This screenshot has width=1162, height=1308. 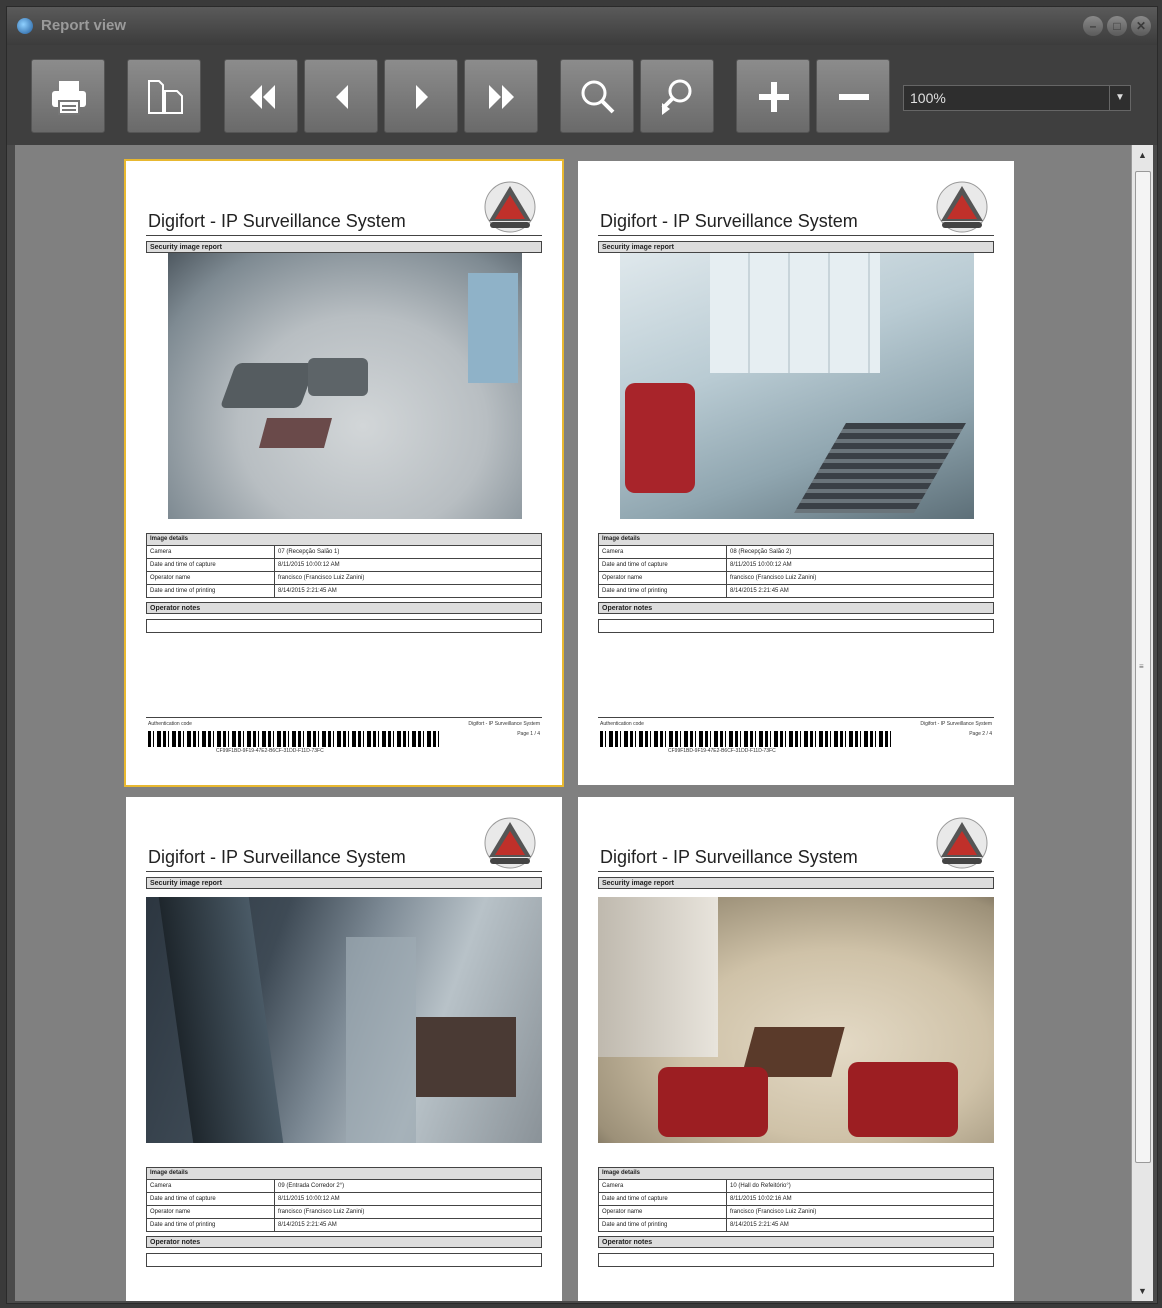 What do you see at coordinates (309, 1199) in the screenshot?
I see `capture-value: 8/11/2015 10:00:12 AM` at bounding box center [309, 1199].